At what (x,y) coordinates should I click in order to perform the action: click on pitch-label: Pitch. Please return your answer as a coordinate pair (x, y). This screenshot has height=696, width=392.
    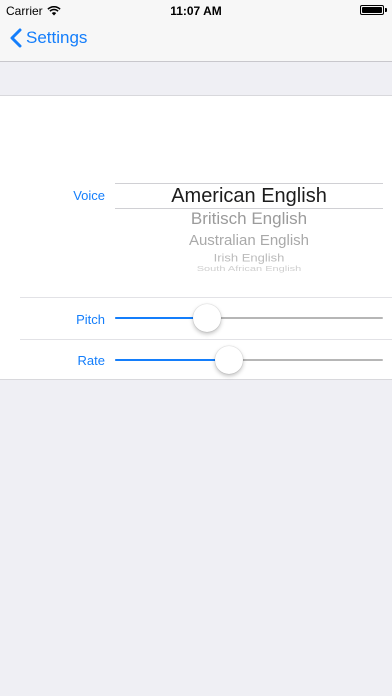
    Looking at the image, I should click on (90, 319).